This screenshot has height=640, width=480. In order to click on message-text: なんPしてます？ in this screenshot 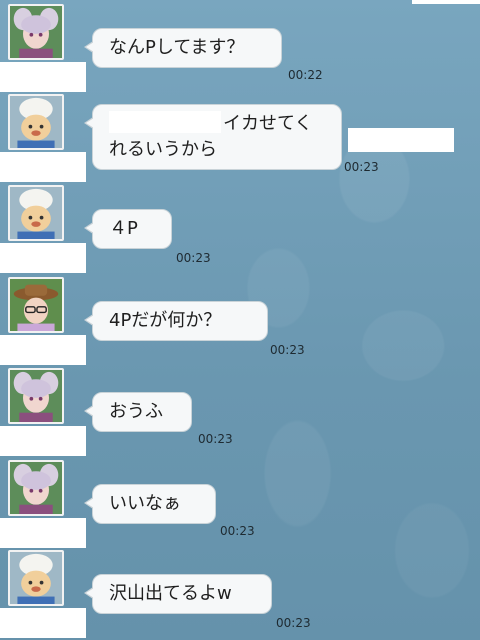, I will do `click(177, 47)`.